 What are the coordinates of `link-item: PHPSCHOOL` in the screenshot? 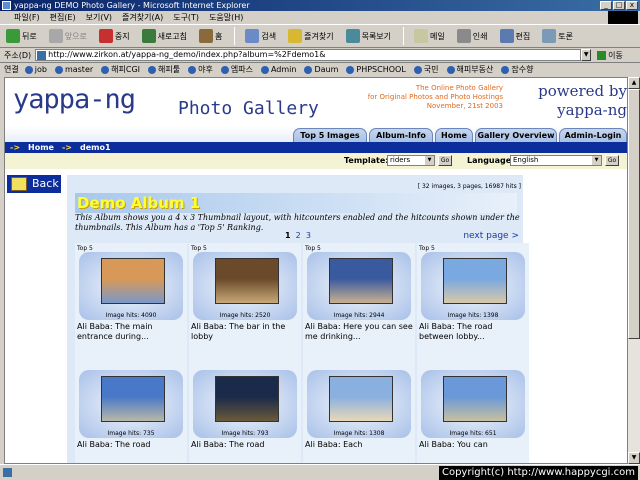 It's located at (375, 69).